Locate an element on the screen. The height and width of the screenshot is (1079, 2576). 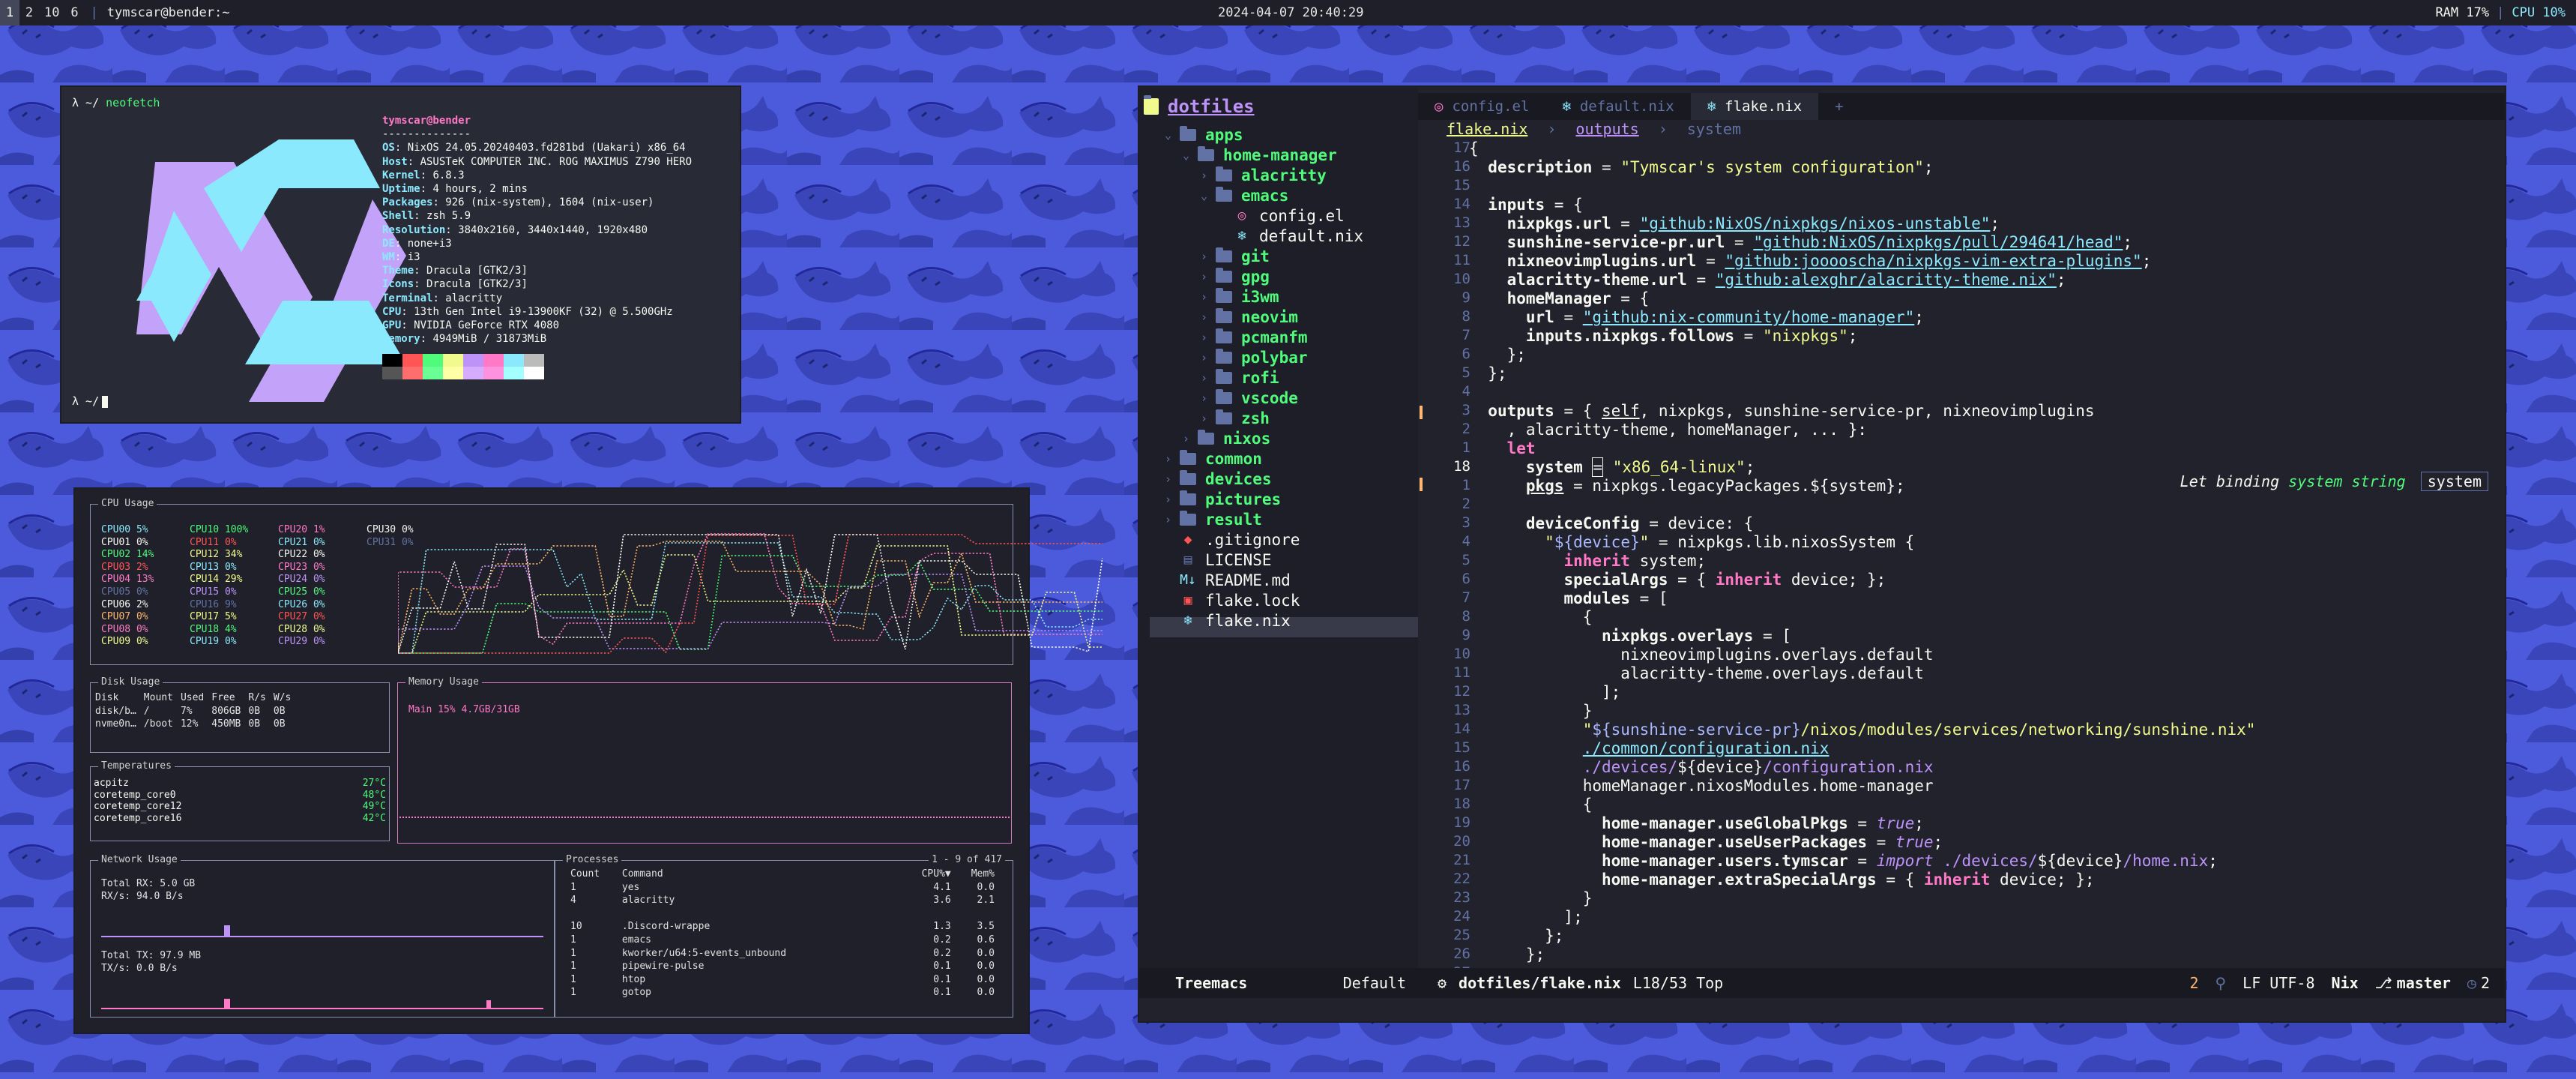
cpu-core-name: CPU27 is located at coordinates (293, 617).